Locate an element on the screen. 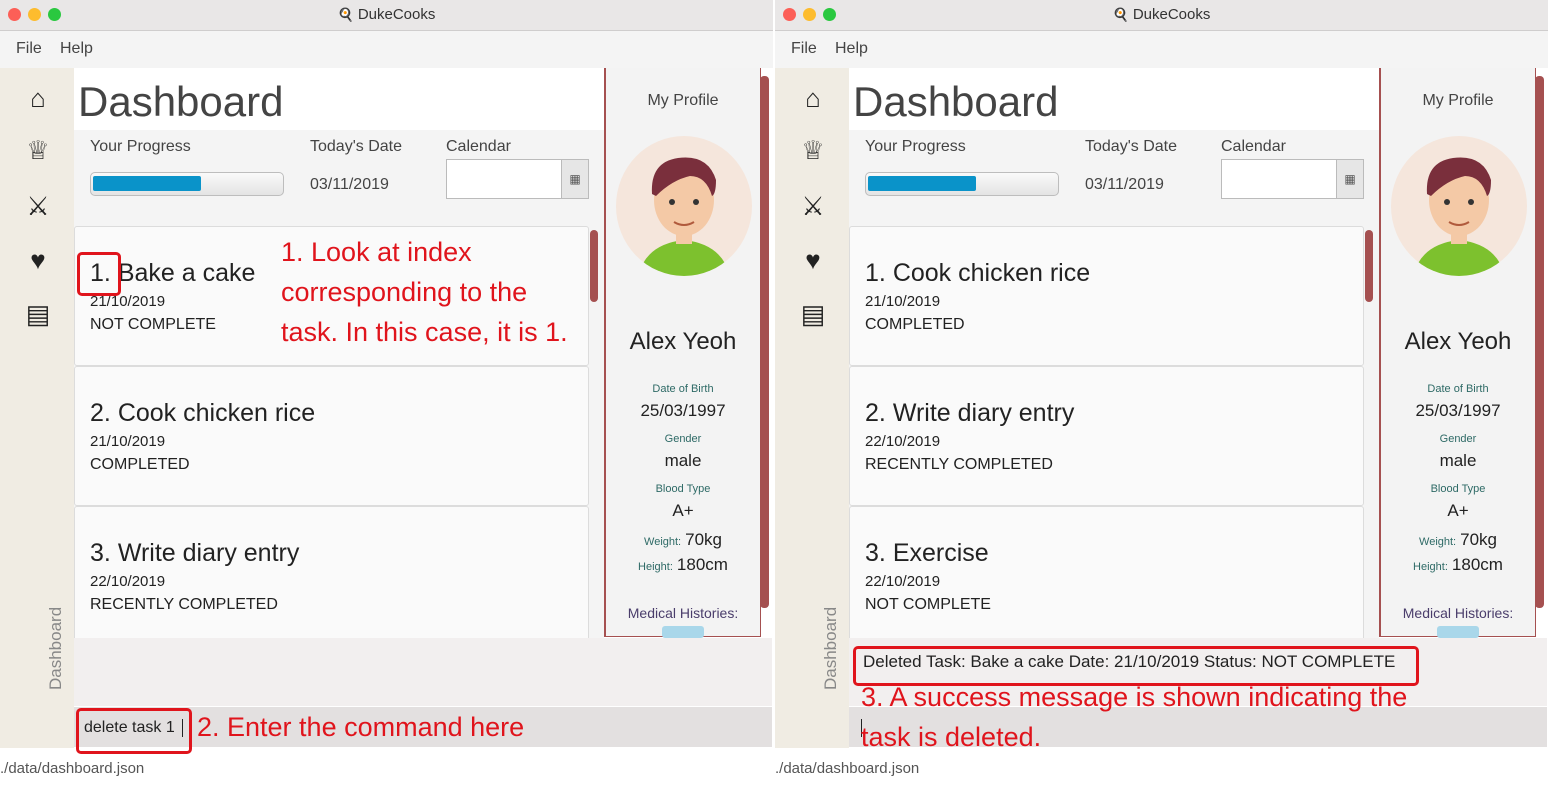 The width and height of the screenshot is (1550, 785). annotation-step-1-line-1: 1. Look at index is located at coordinates (376, 252).